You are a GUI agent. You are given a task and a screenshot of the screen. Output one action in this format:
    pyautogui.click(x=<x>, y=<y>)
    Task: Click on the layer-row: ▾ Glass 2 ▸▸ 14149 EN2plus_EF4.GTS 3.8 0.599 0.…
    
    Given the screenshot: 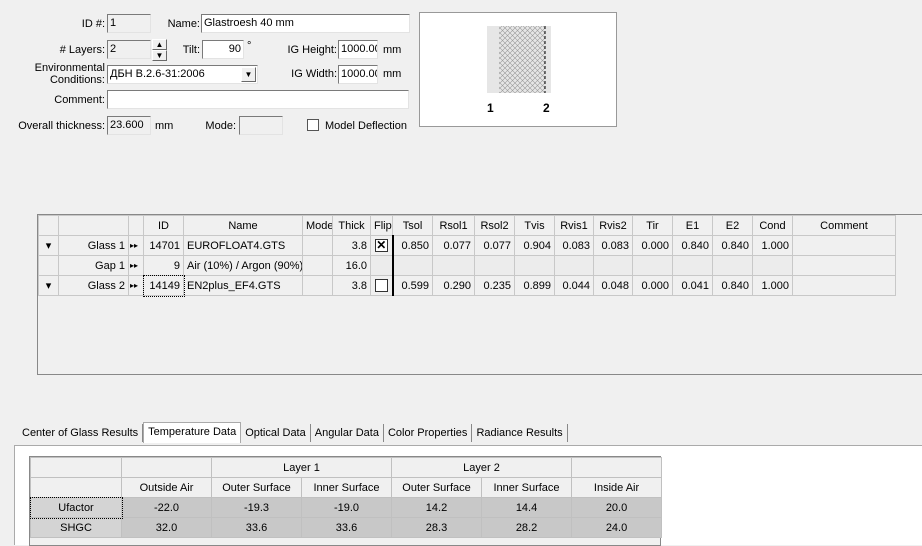 What is the action you would take?
    pyautogui.click(x=467, y=285)
    